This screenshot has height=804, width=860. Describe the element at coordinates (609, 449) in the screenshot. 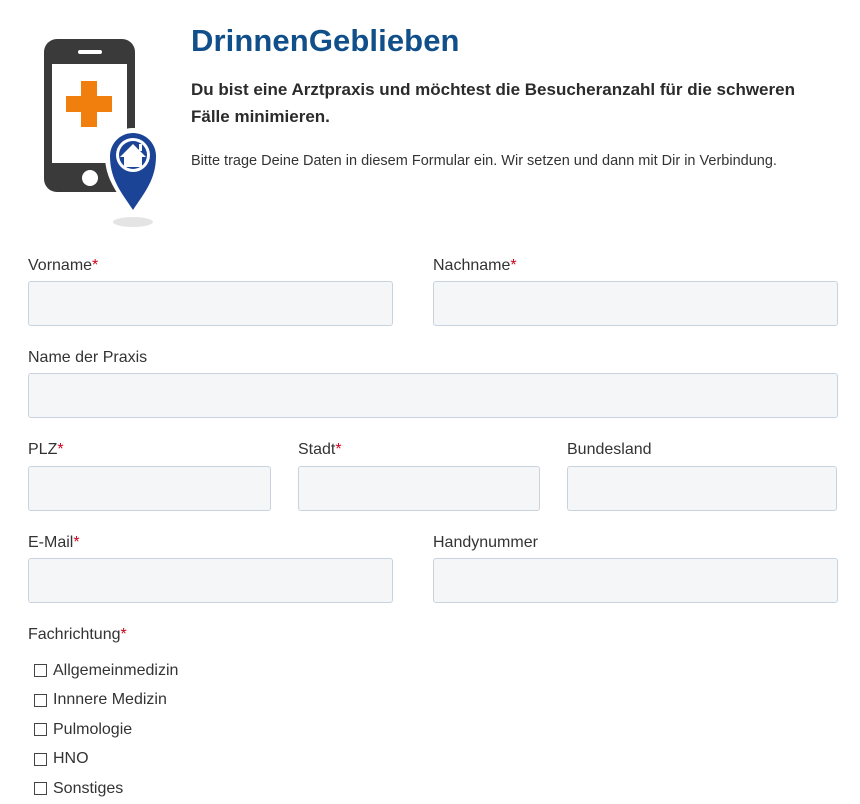

I see `bundesland-label: Bundesland` at that location.